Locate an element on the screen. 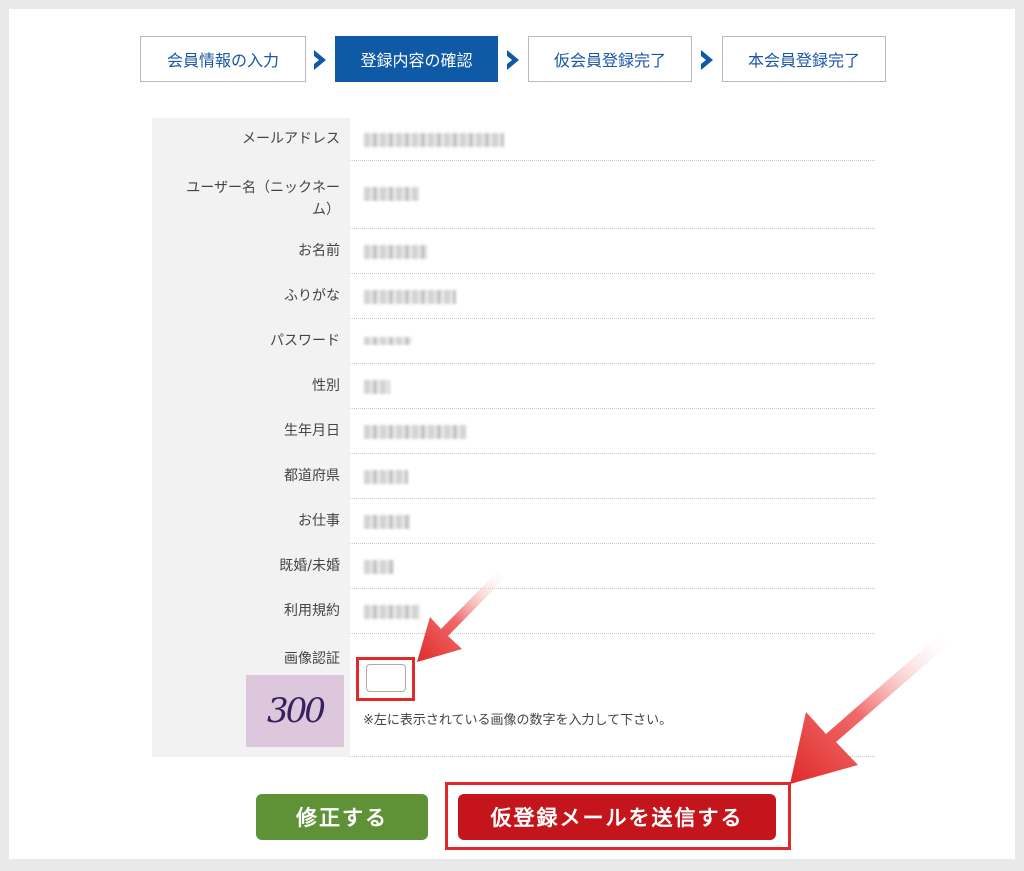 This screenshot has width=1024, height=871. captcha-note: ※左に表示されている画像の数字を入力して下さい。 is located at coordinates (518, 720).